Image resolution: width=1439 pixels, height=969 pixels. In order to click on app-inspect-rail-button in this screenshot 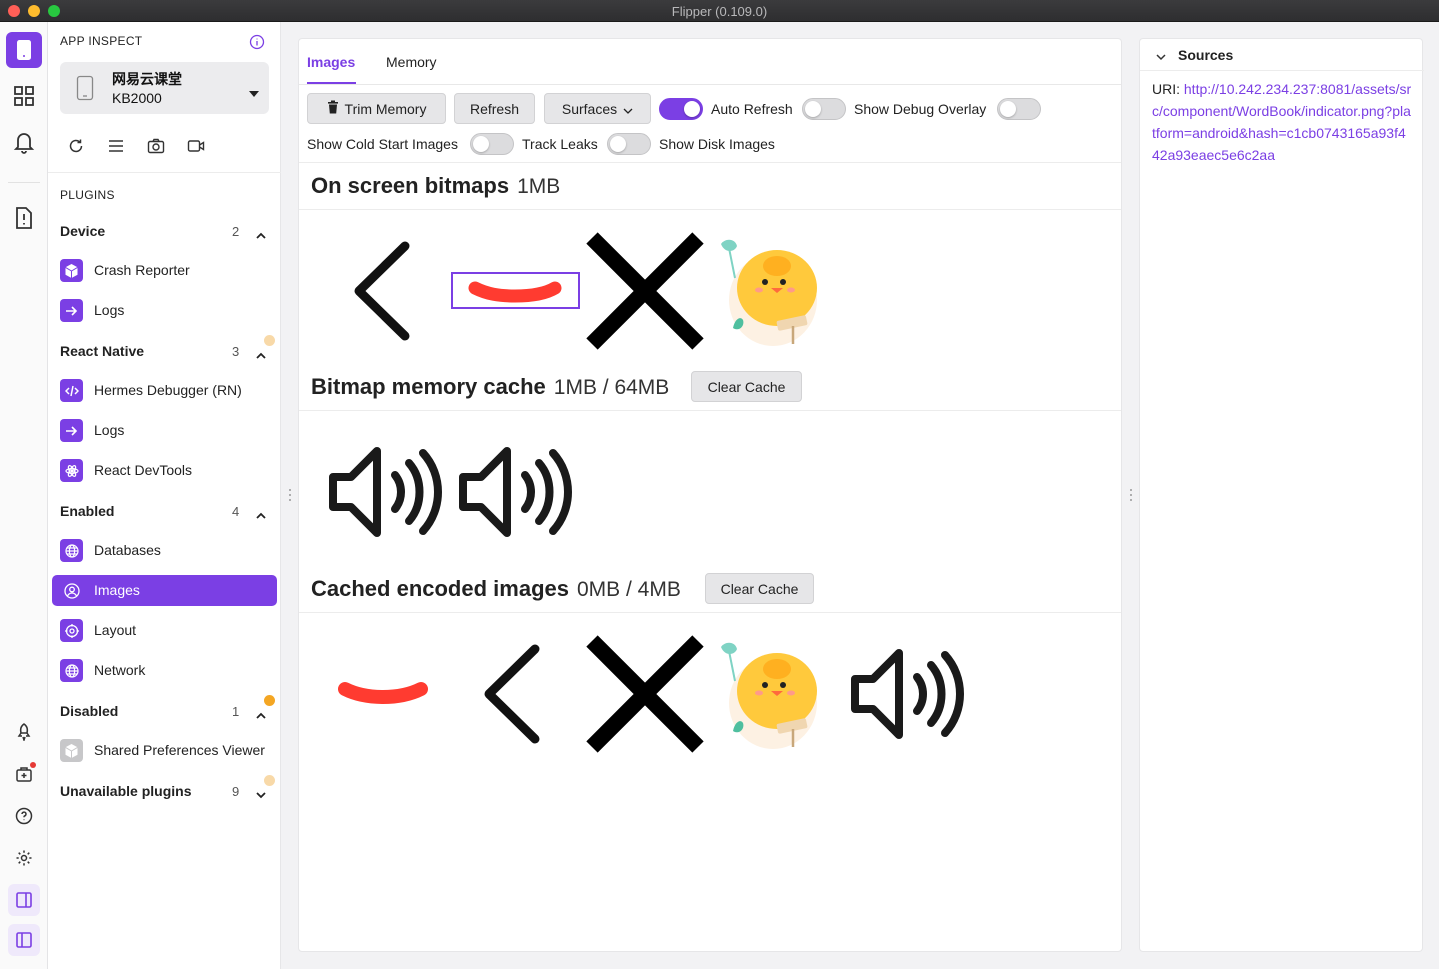, I will do `click(24, 50)`.